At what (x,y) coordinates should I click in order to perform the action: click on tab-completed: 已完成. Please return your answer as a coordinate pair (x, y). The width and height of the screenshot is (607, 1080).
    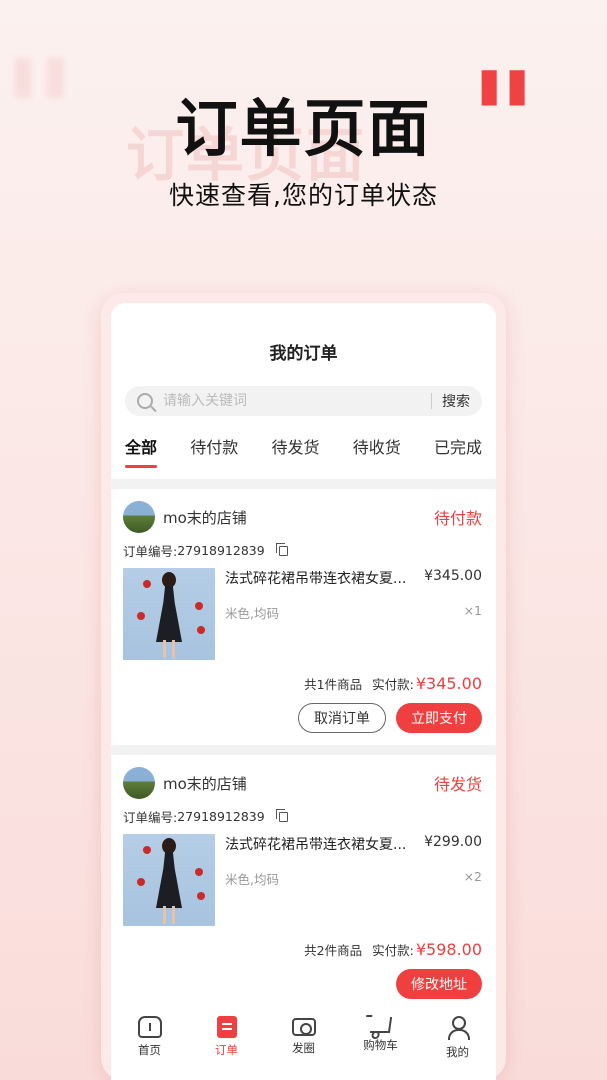
    Looking at the image, I should click on (458, 451).